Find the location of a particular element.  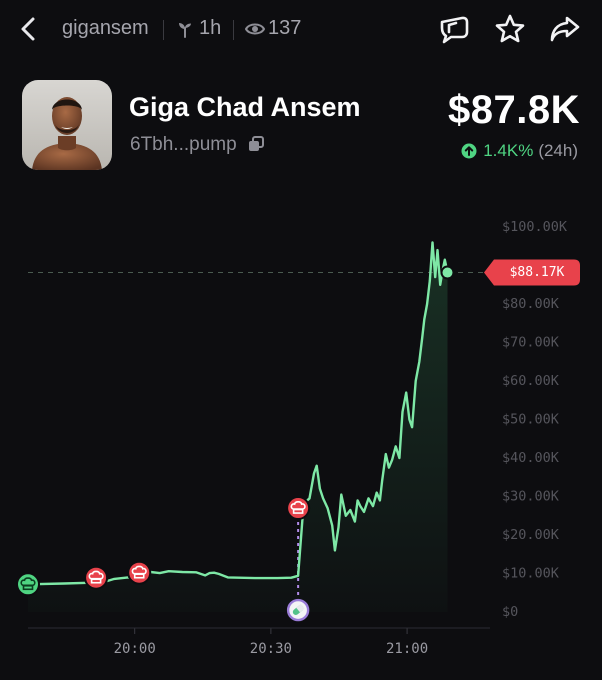

top-bar: gigansem 1h 137 is located at coordinates (301, 30).